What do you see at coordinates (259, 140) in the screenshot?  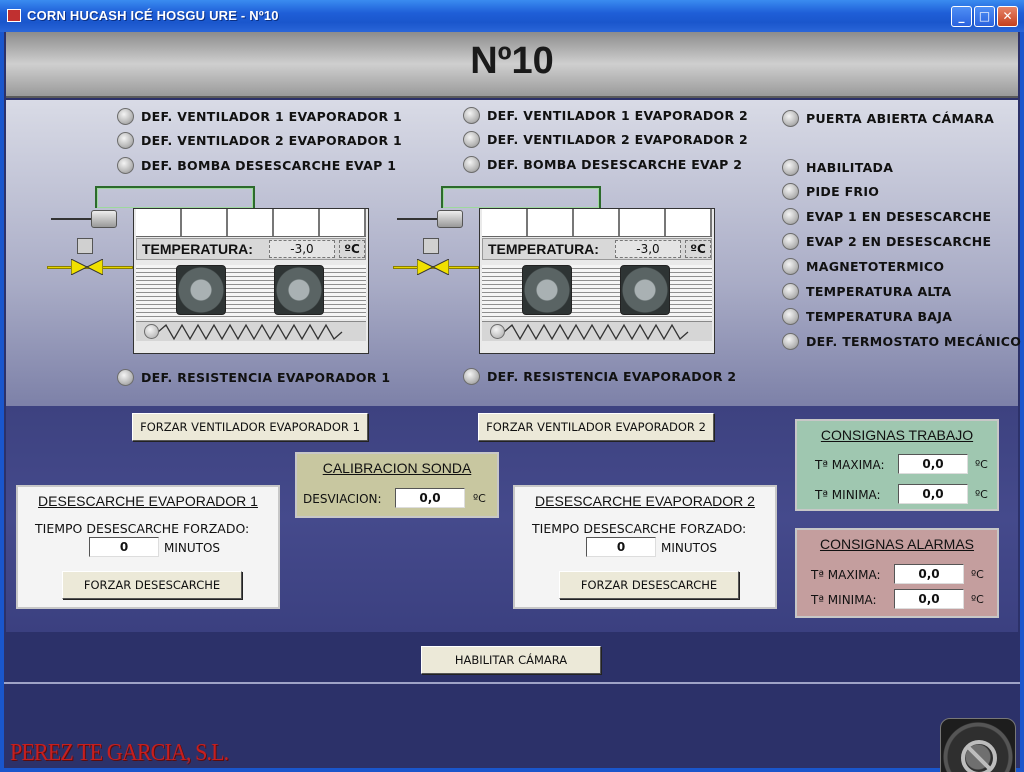 I see `indicator-evap1-fan2: DEF. VENTILADOR 2 EVAPORADOR 1` at bounding box center [259, 140].